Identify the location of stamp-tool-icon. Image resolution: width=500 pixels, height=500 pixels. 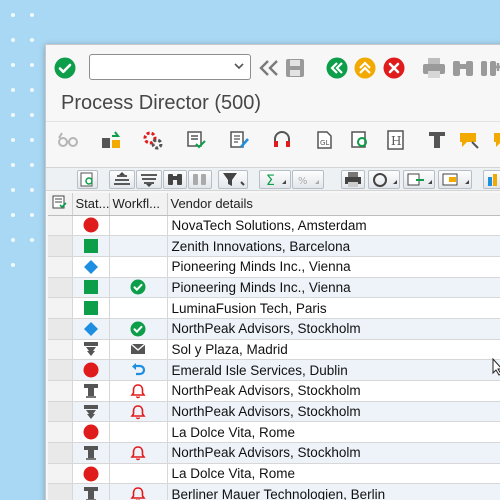
(437, 140).